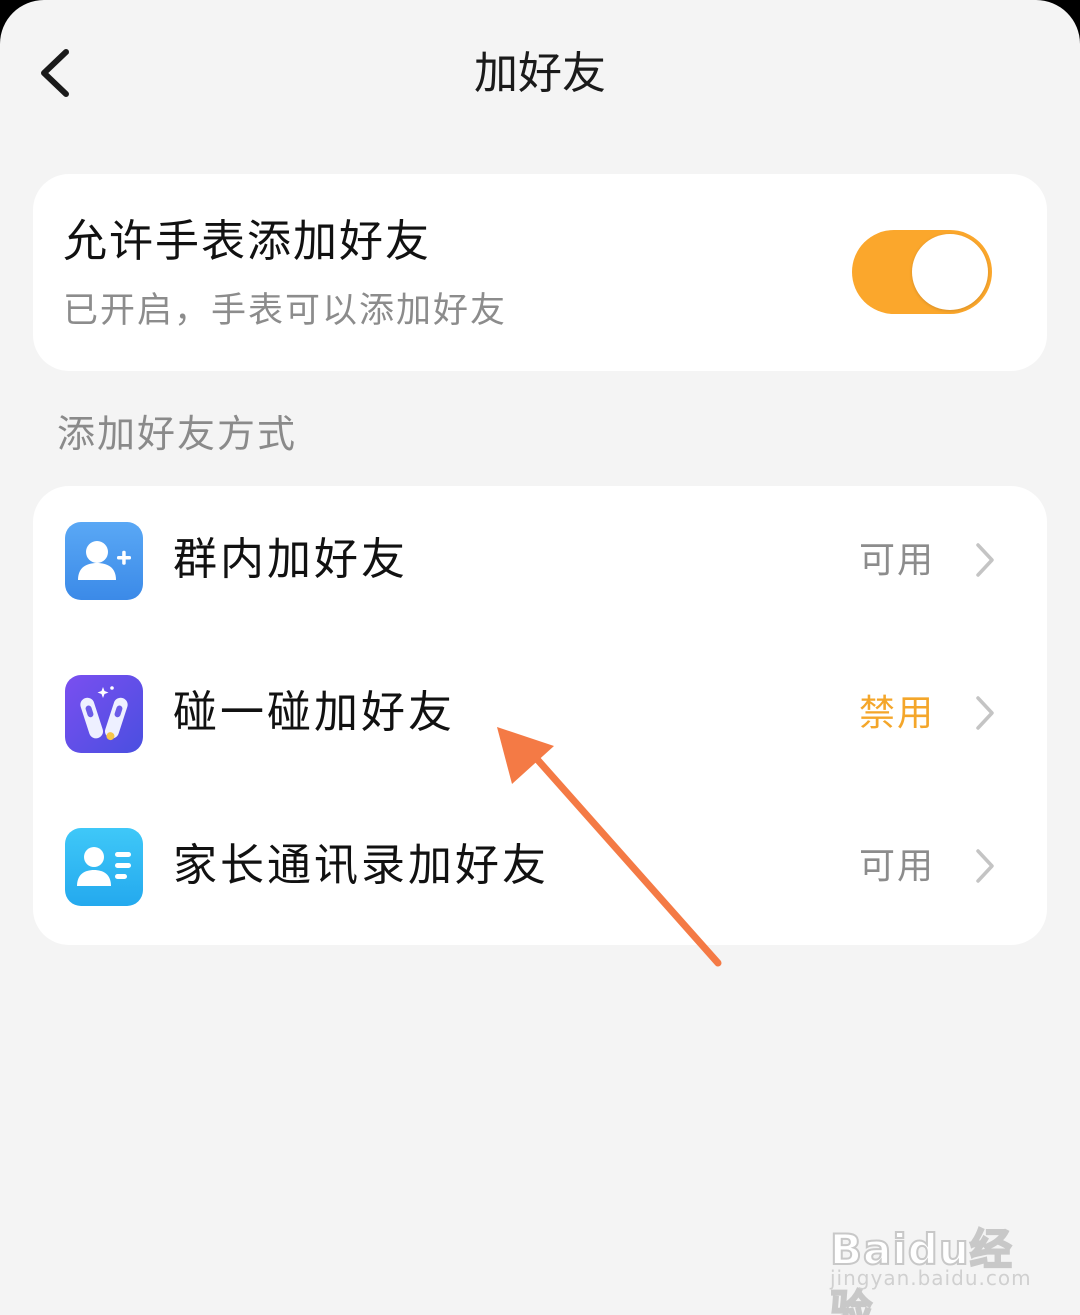  I want to click on group-add-user-icon, so click(104, 561).